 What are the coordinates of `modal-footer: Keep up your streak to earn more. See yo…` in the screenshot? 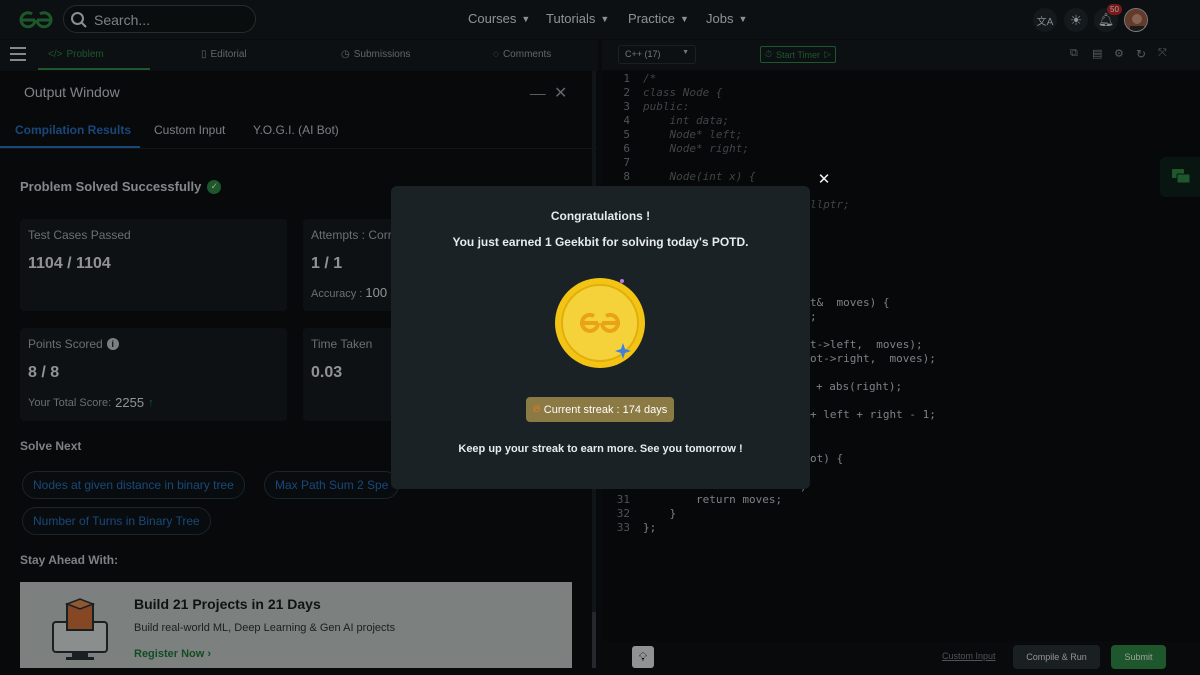 It's located at (600, 449).